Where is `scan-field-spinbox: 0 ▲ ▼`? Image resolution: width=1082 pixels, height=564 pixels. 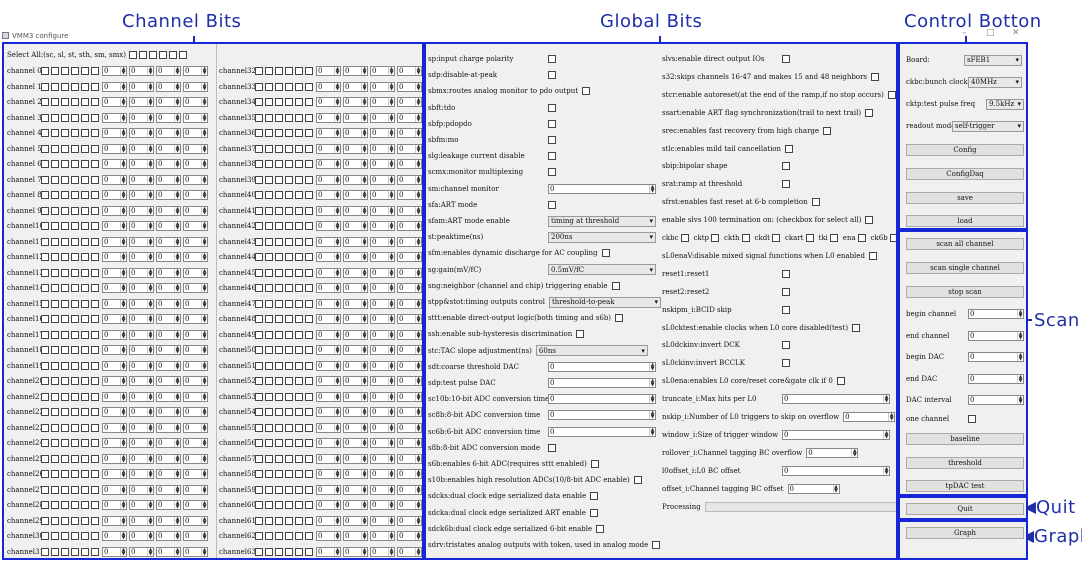 scan-field-spinbox: 0 ▲ ▼ is located at coordinates (996, 378).